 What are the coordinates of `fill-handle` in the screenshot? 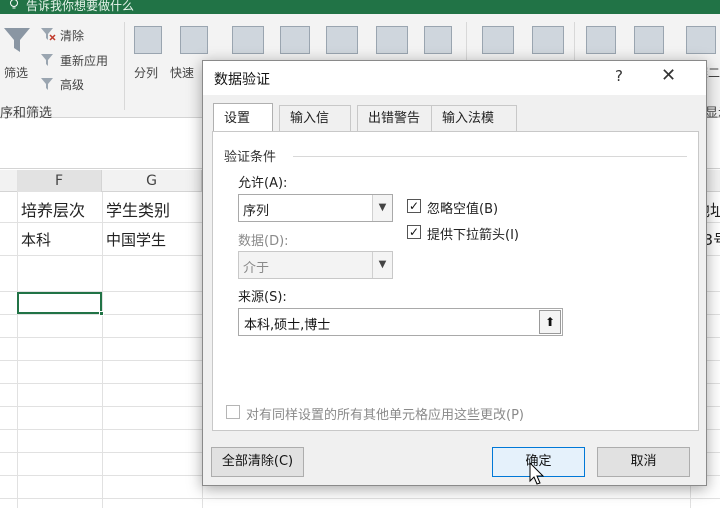 It's located at (101, 313).